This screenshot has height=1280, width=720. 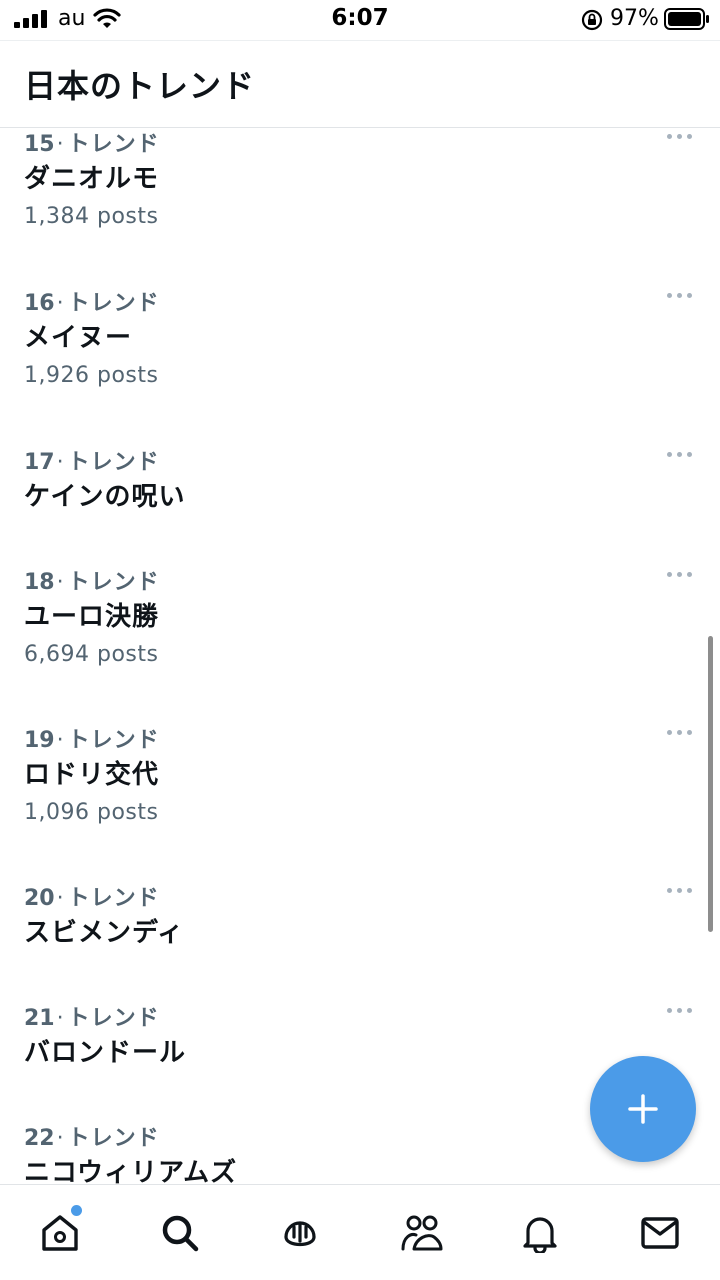 I want to click on trend-name: バロンドール, so click(x=105, y=1053).